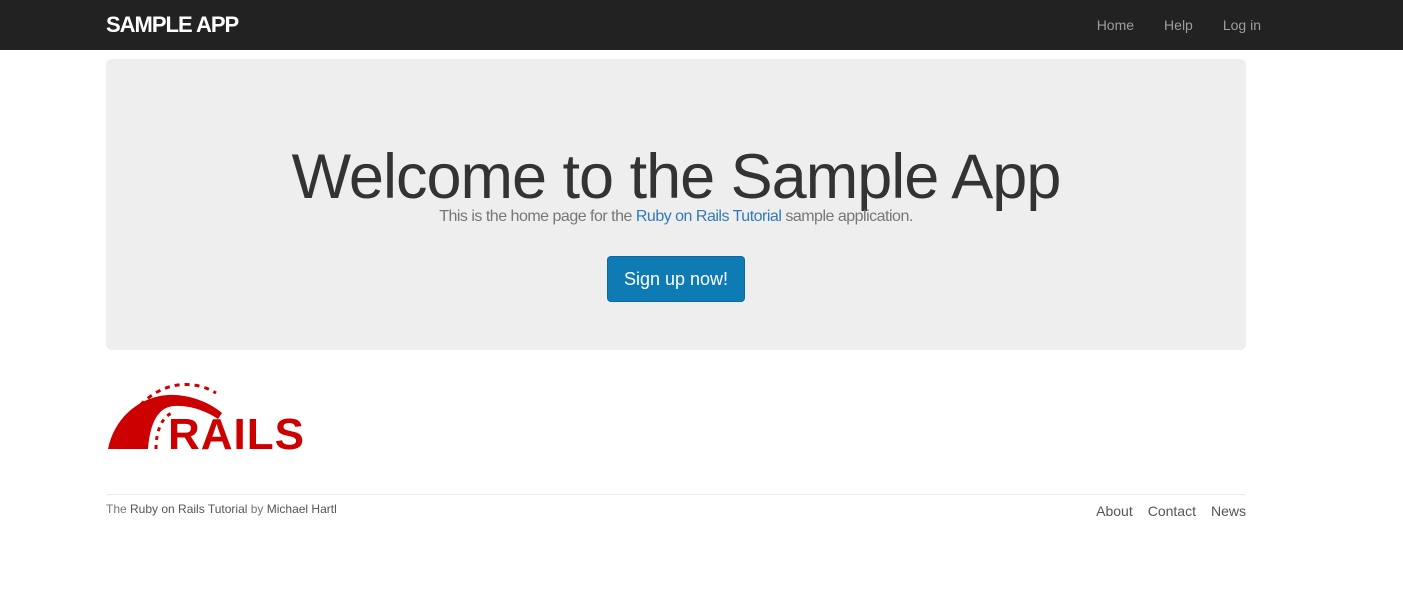  I want to click on footer-prefix: The, so click(118, 509).